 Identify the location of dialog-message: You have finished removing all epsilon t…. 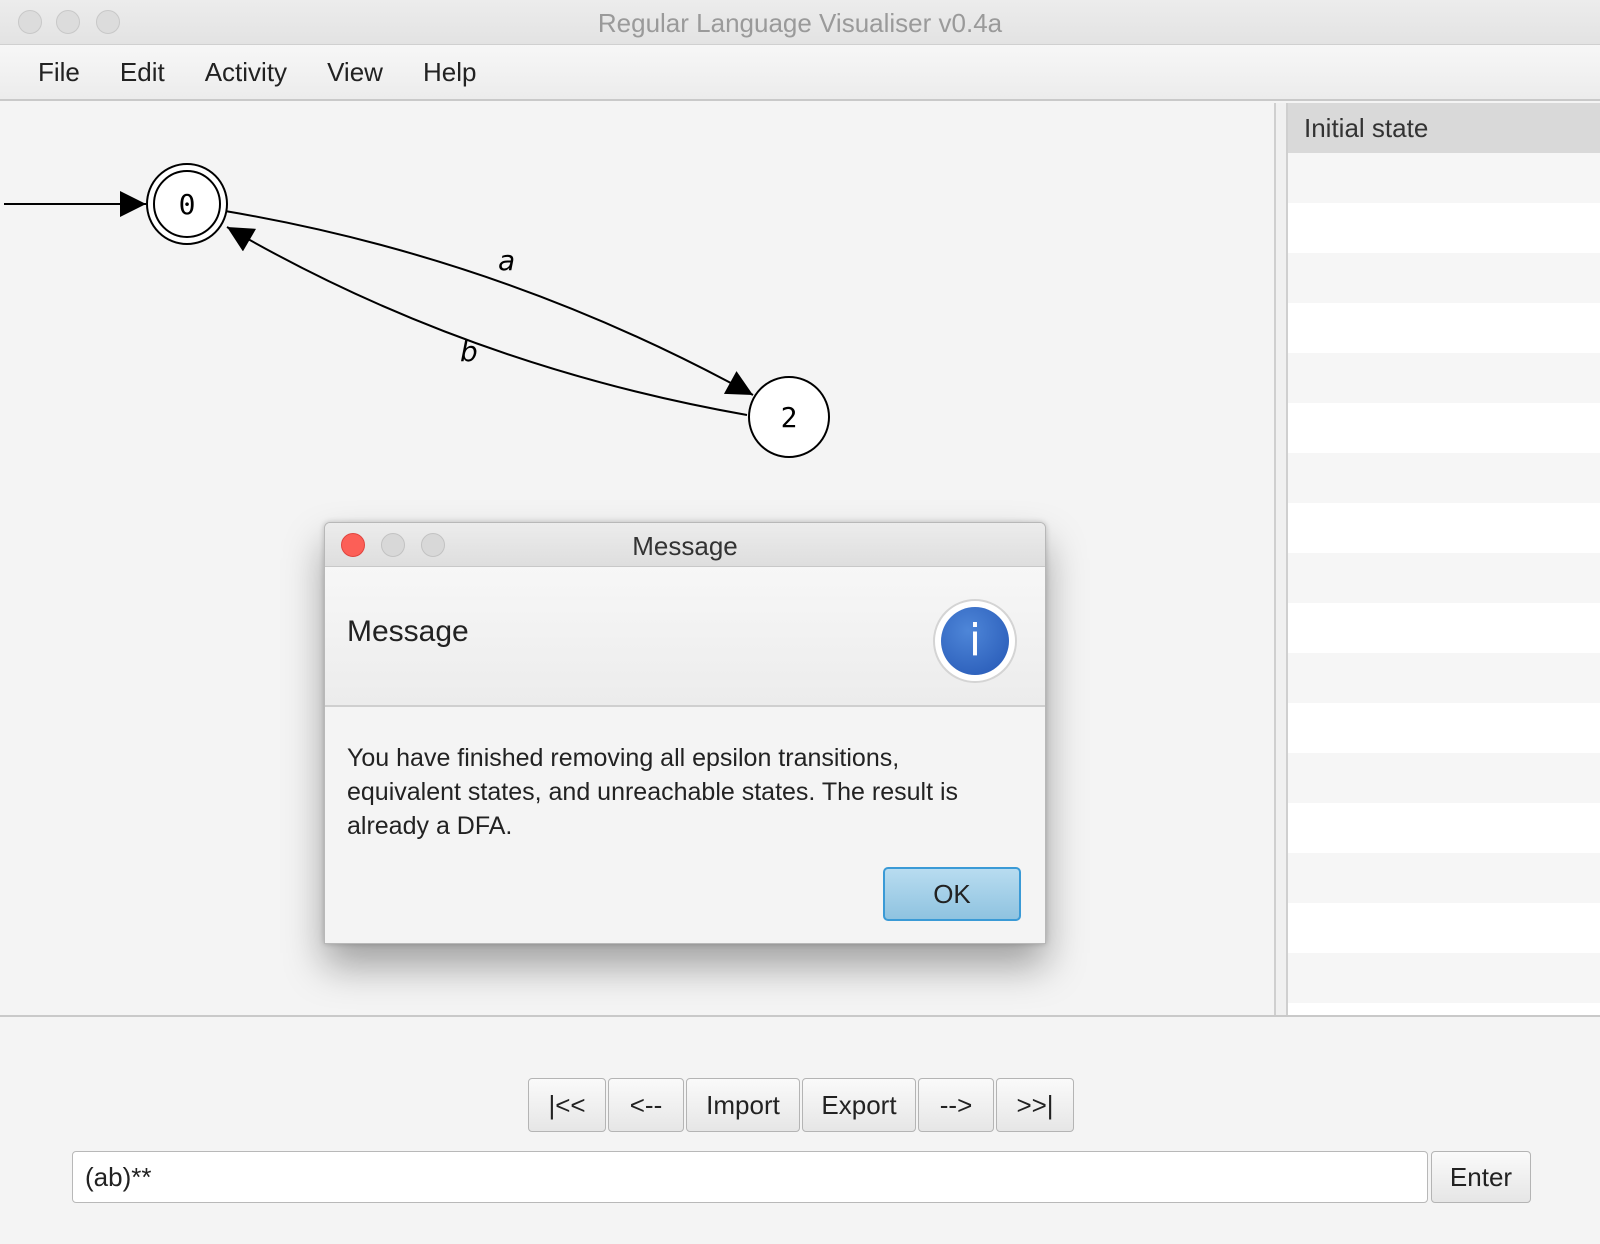
(653, 792).